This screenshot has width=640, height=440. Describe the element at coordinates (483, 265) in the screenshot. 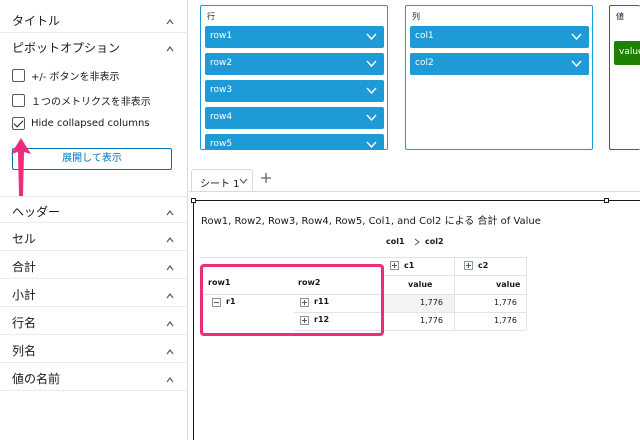

I see `column-header-c2: c2` at that location.